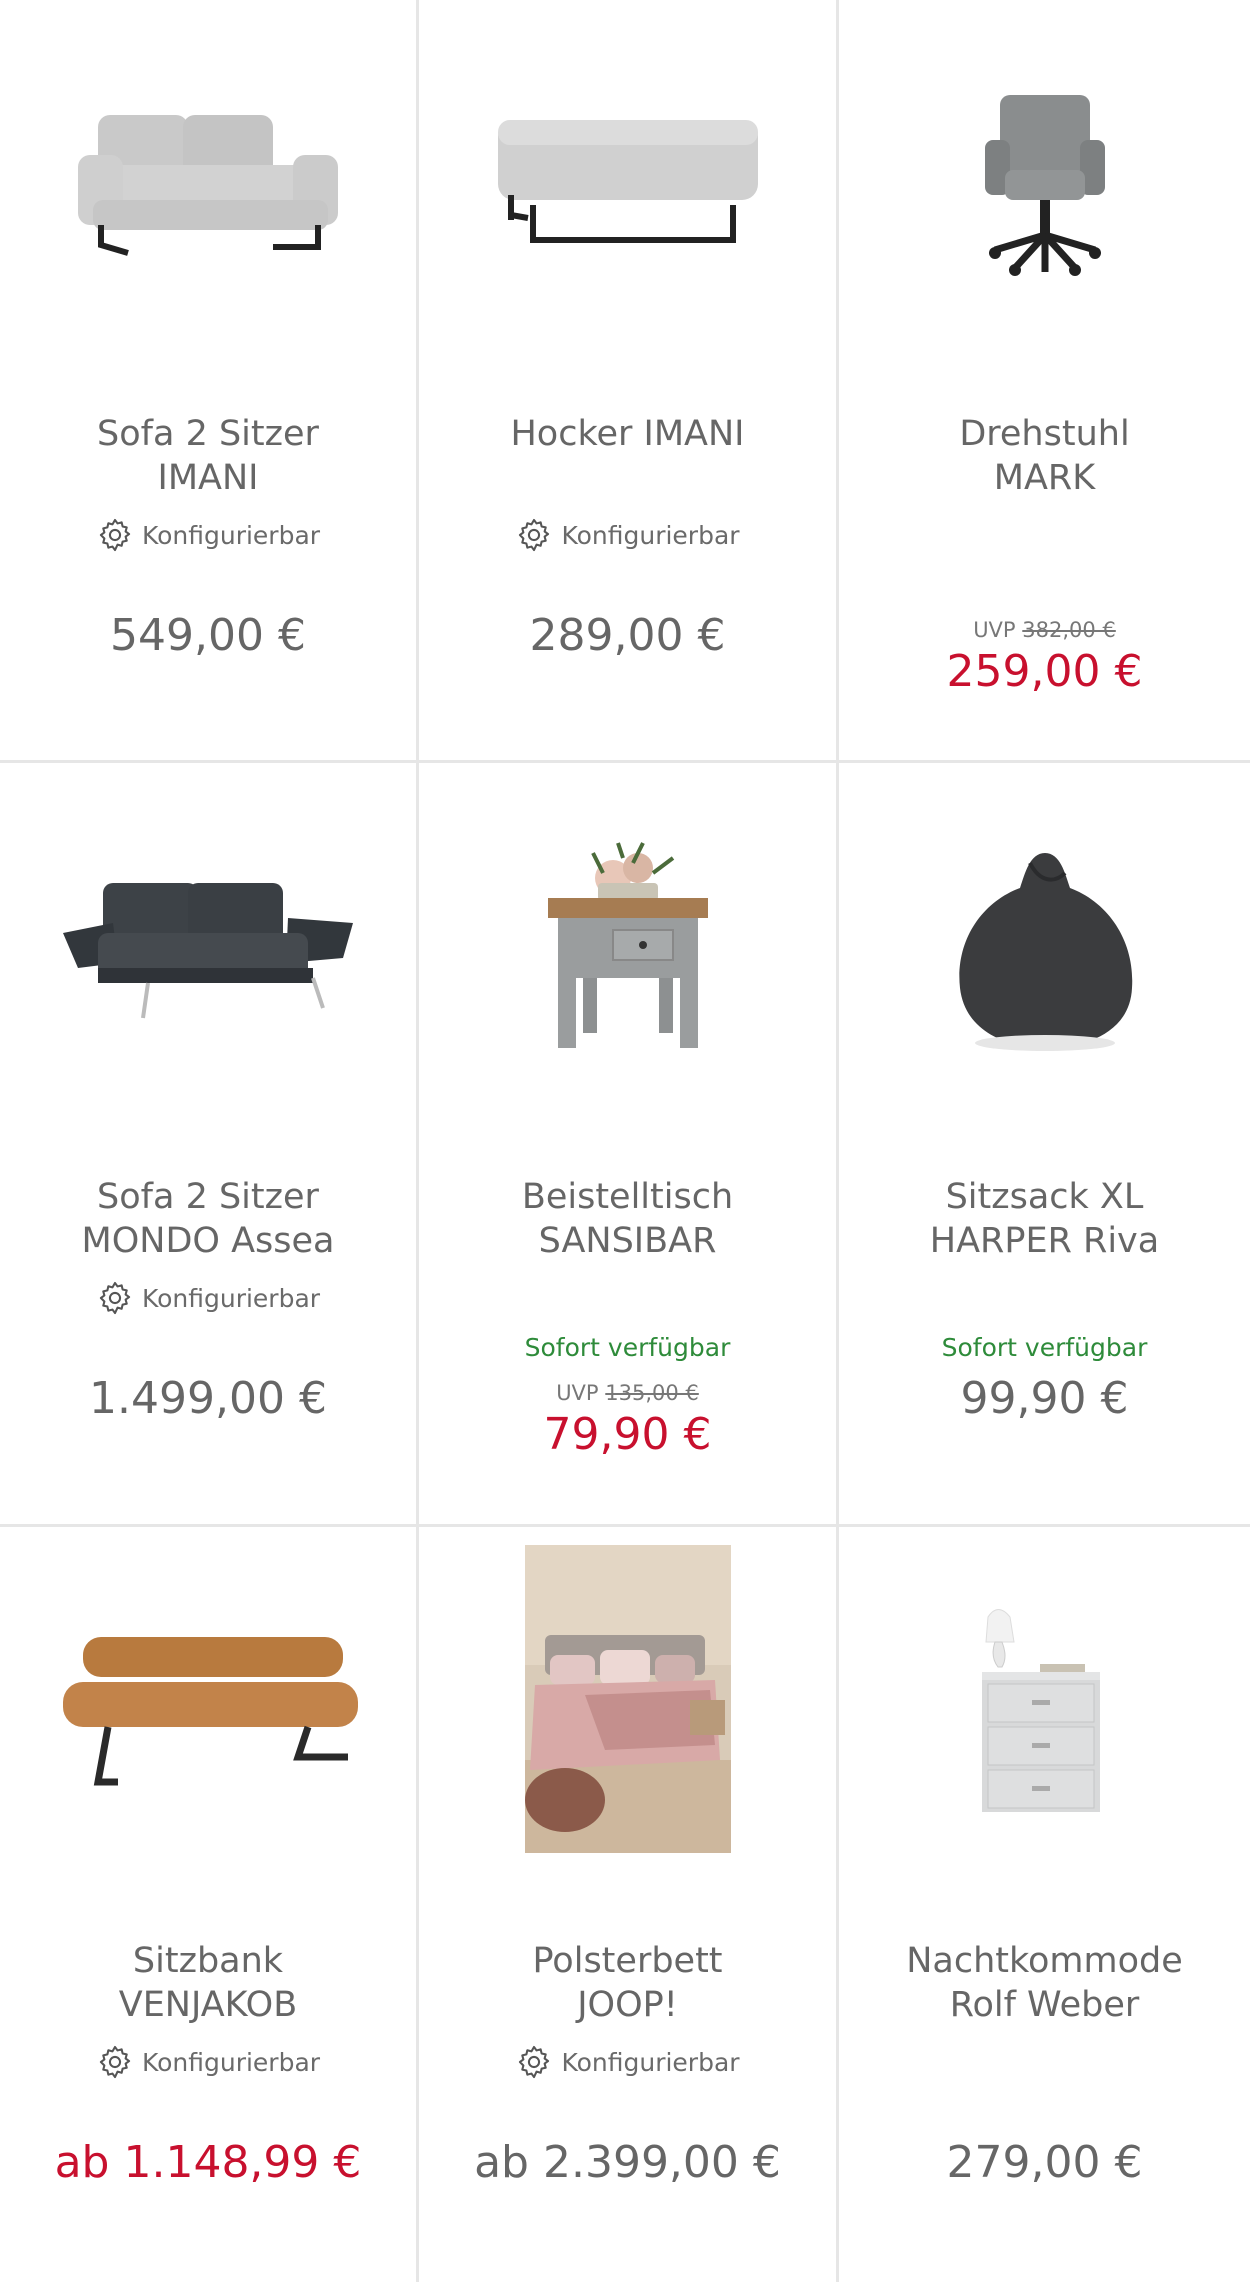 The width and height of the screenshot is (1250, 2282). I want to click on product-name-line: IMANI, so click(208, 478).